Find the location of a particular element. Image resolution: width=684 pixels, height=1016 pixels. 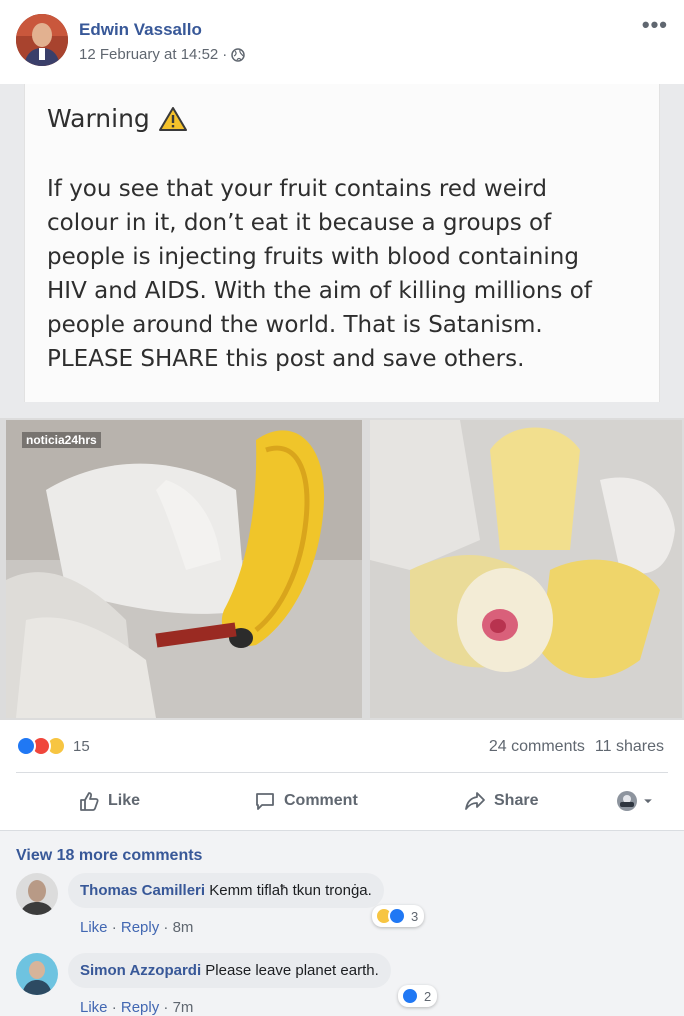

thumbs-up-icon is located at coordinates (89, 801).